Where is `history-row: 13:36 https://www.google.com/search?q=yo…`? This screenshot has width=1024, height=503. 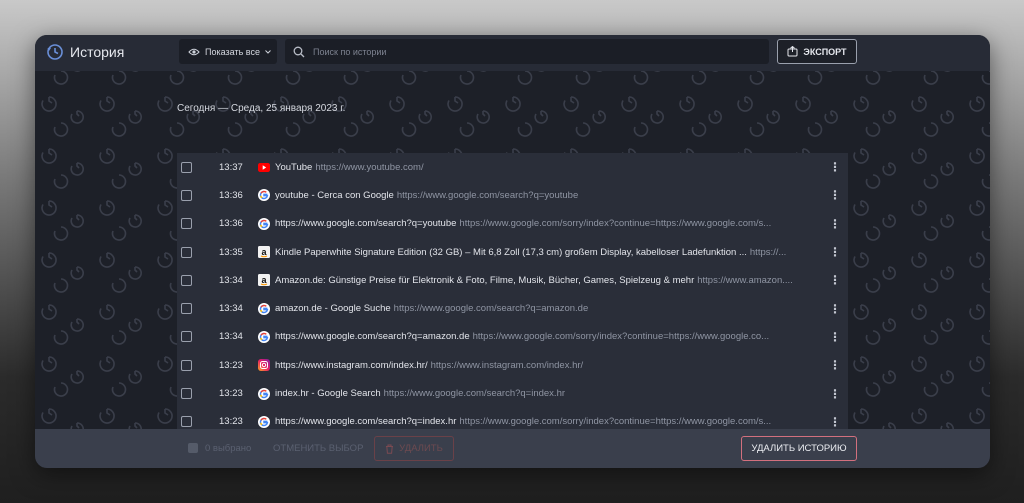 history-row: 13:36 https://www.google.com/search?q=yo… is located at coordinates (512, 224).